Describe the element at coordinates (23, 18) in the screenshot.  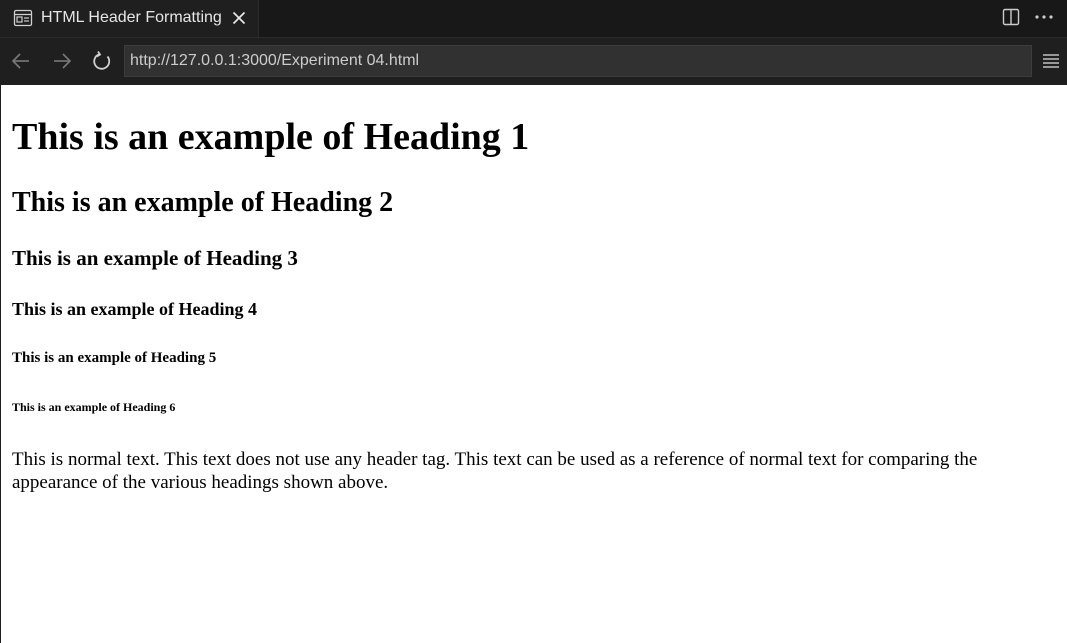
I see `preview-icon` at that location.